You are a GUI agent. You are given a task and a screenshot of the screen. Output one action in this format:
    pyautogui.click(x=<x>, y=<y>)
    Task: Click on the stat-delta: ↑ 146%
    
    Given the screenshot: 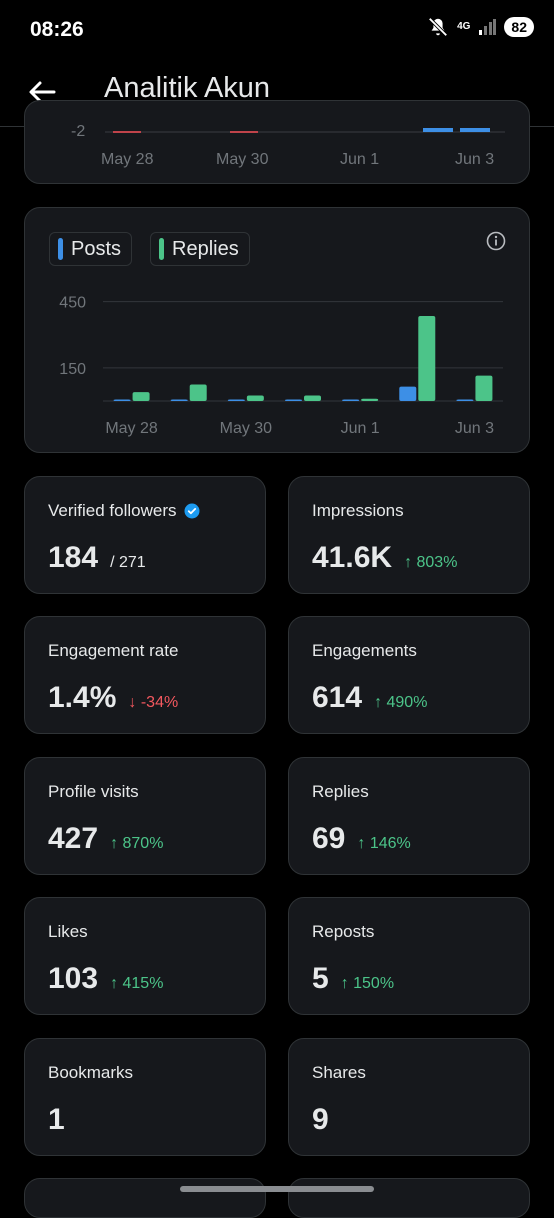 What is the action you would take?
    pyautogui.click(x=384, y=843)
    